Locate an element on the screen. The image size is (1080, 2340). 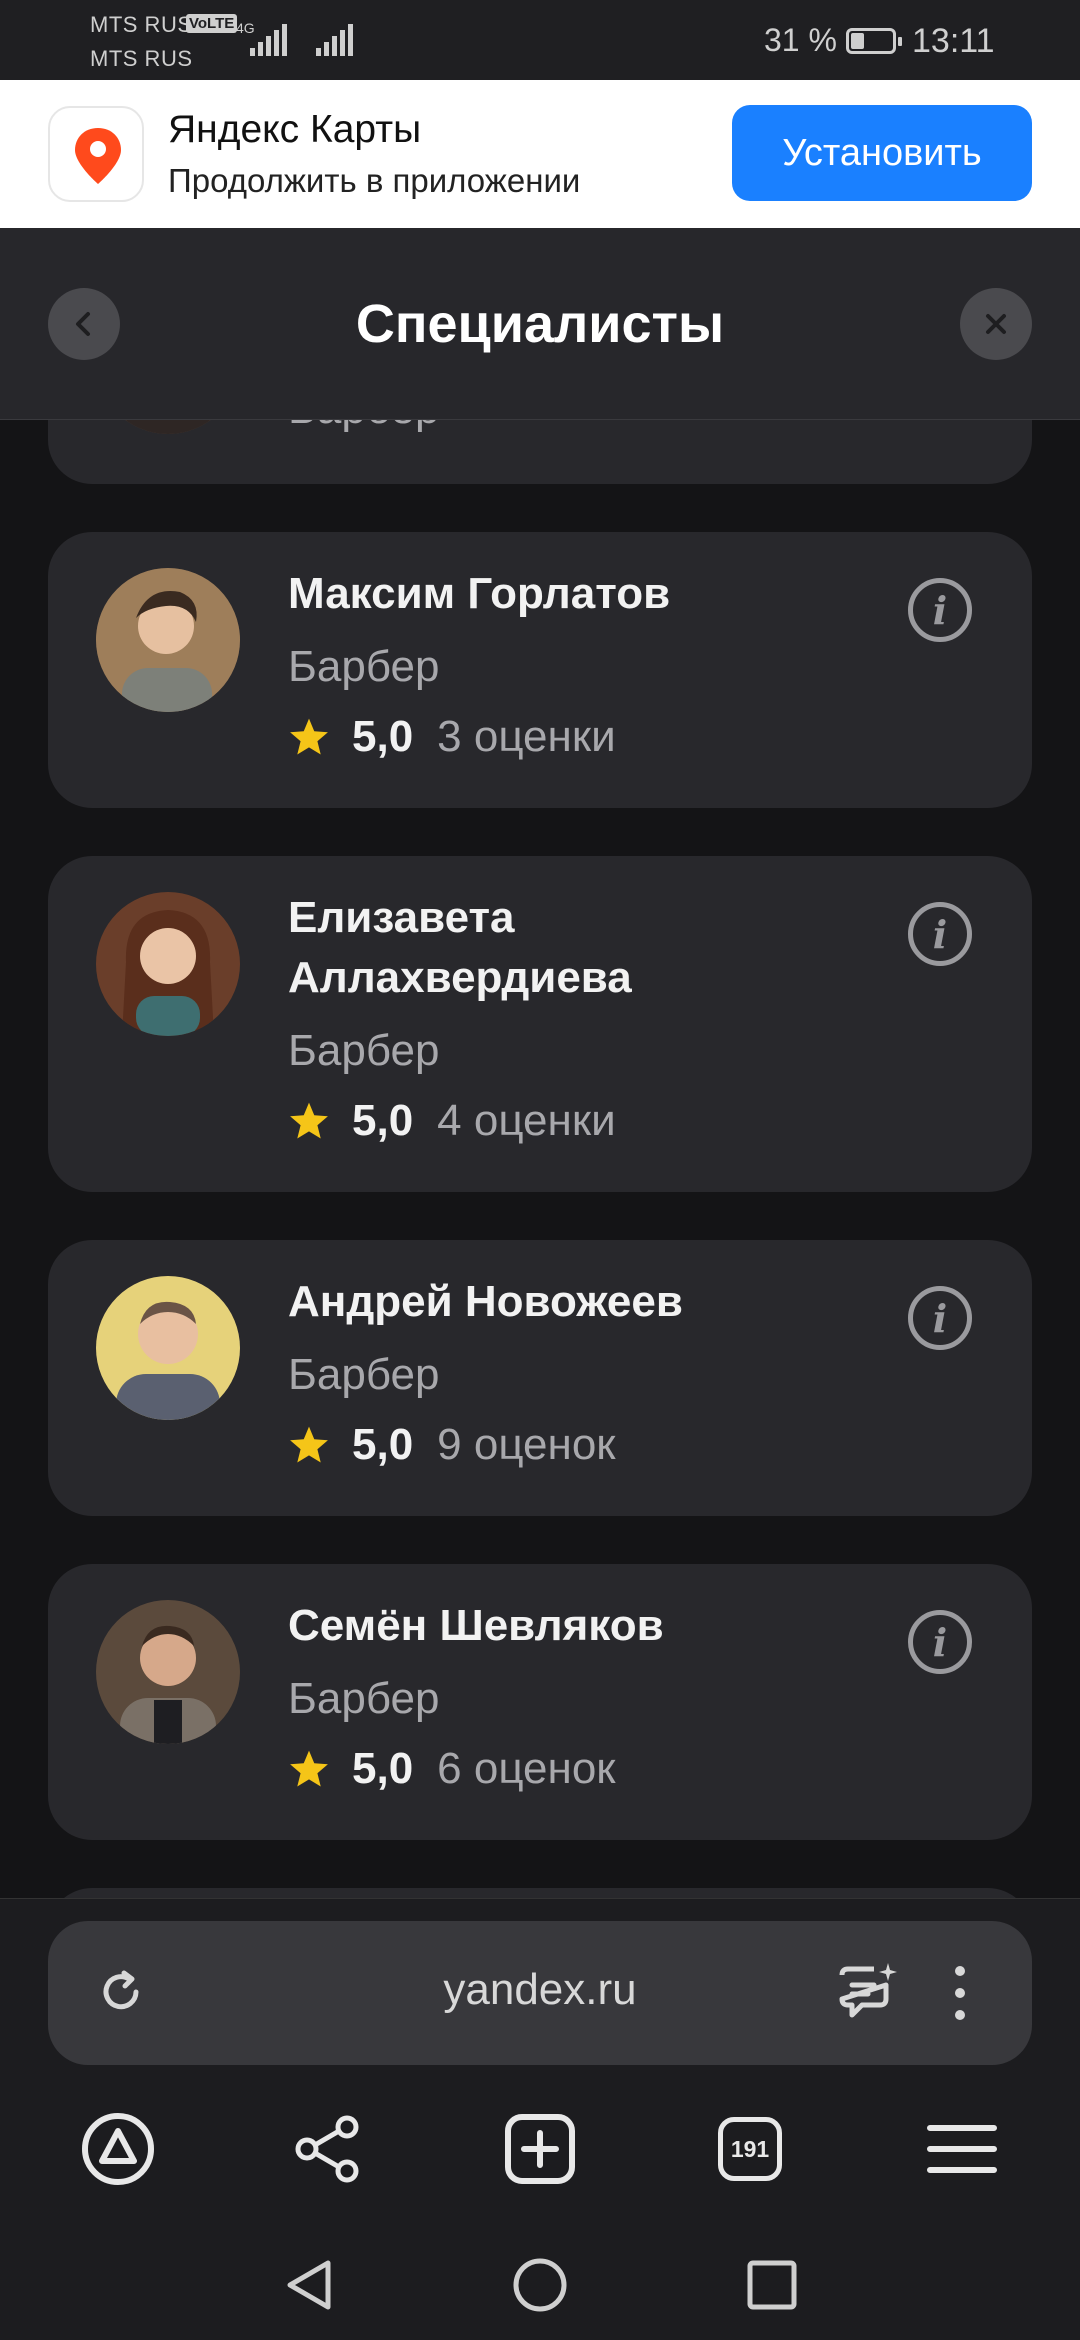
specialist-name: Семён Шевляков is located at coordinates (476, 1625).